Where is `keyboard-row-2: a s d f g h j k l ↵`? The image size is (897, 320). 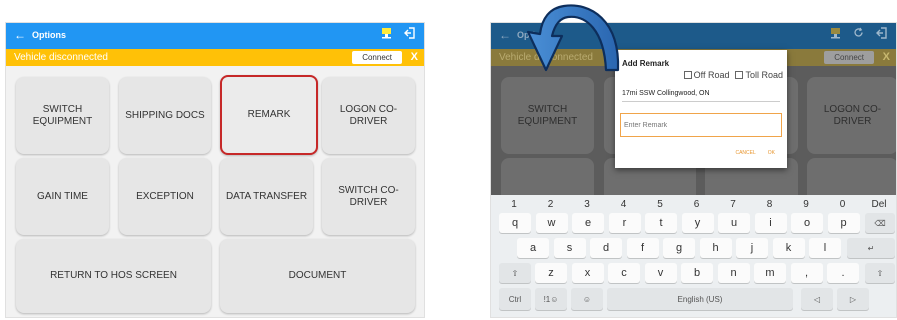 keyboard-row-2: a s d f g h j k l ↵ is located at coordinates (693, 248).